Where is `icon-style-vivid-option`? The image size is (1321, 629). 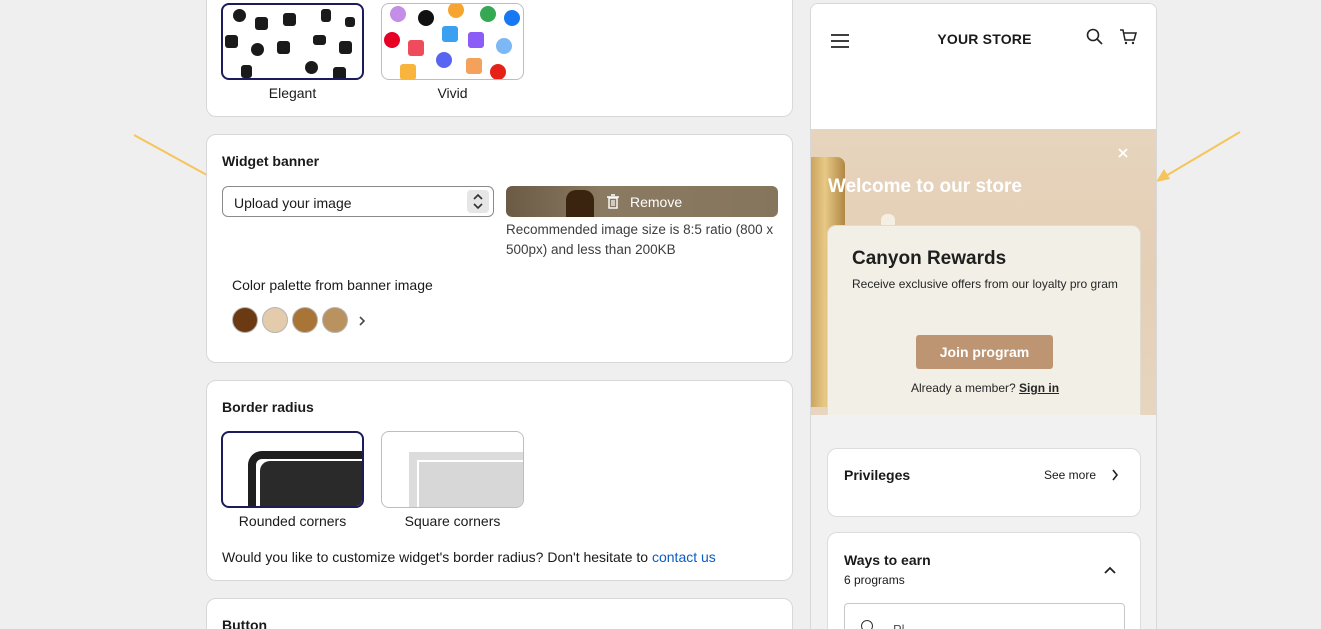
icon-style-vivid-option is located at coordinates (452, 41).